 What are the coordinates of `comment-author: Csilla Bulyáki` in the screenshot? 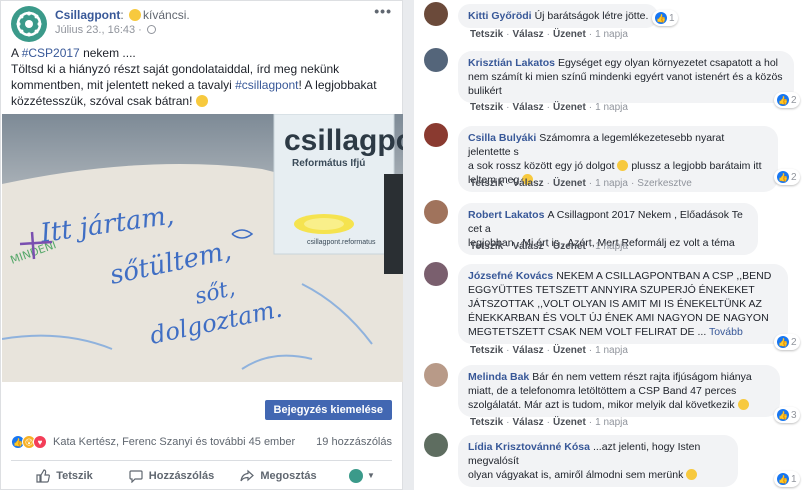 It's located at (502, 138).